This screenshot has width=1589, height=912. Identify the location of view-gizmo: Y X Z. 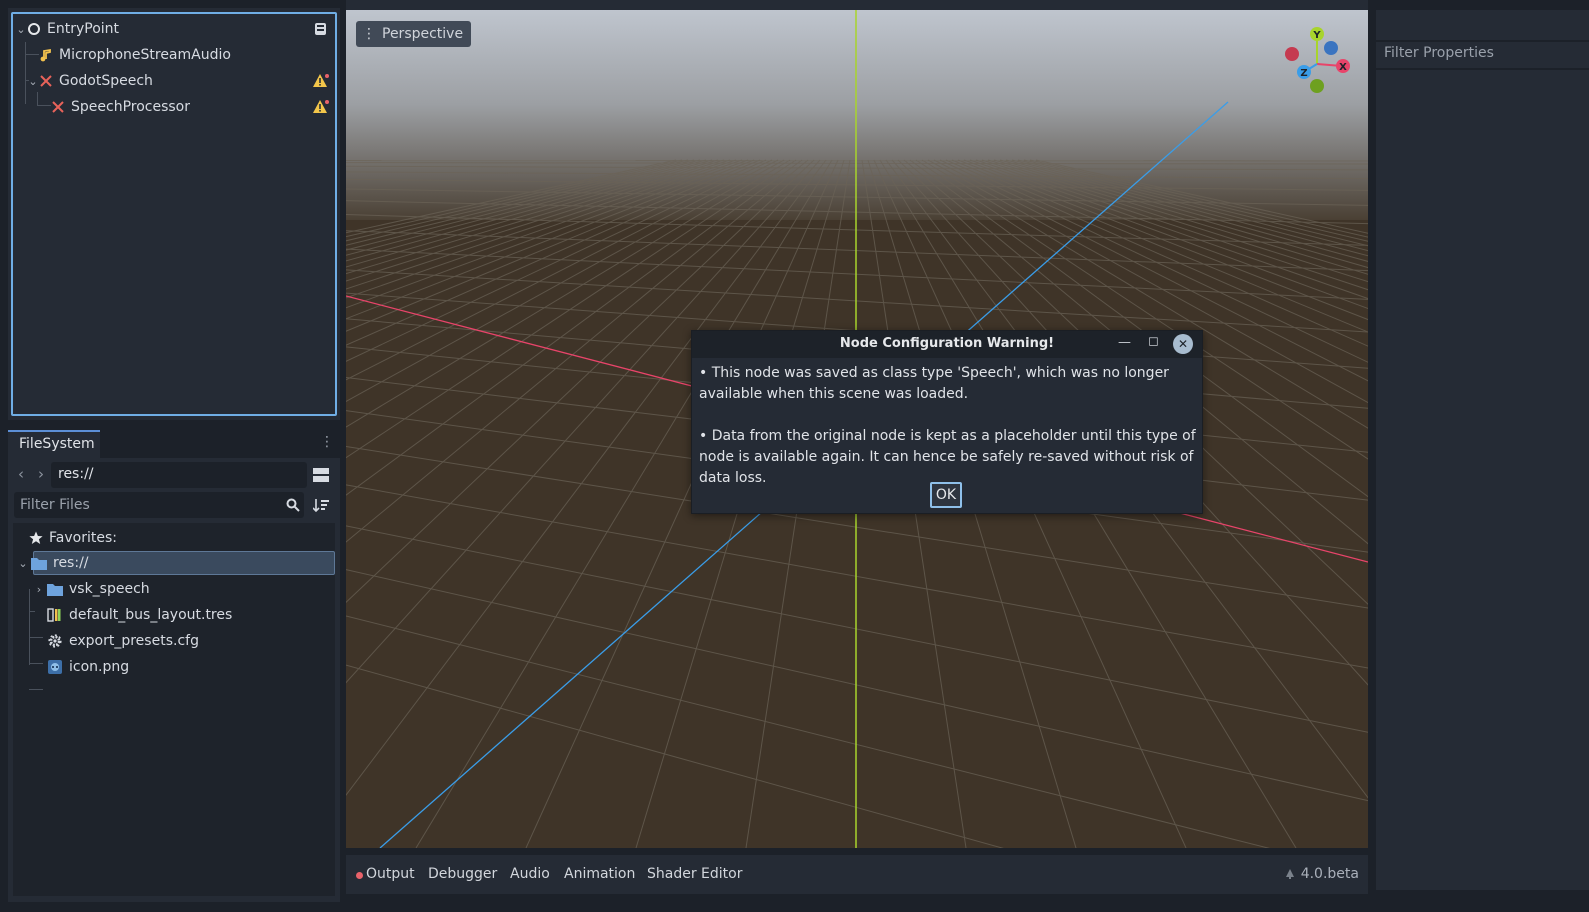
(1316, 62).